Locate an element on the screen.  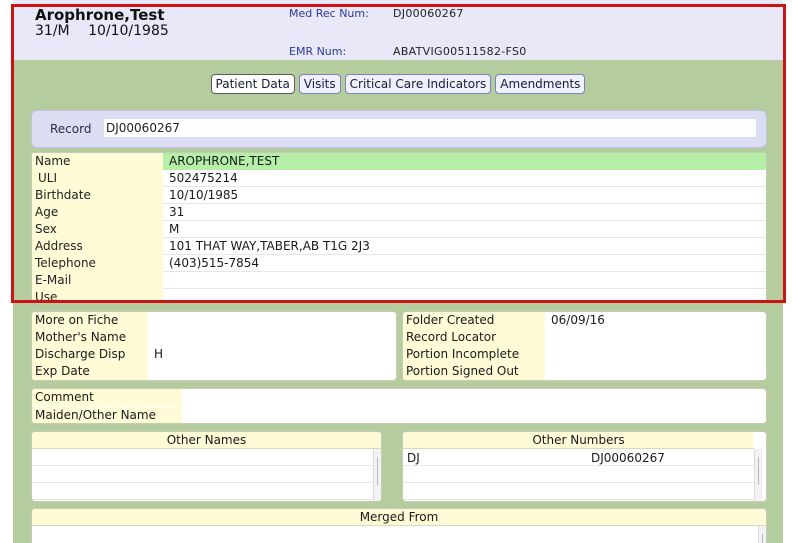
demo-row-address: Address 101 THAT WAY,TABER,AB T1G 2J3 is located at coordinates (399, 246).